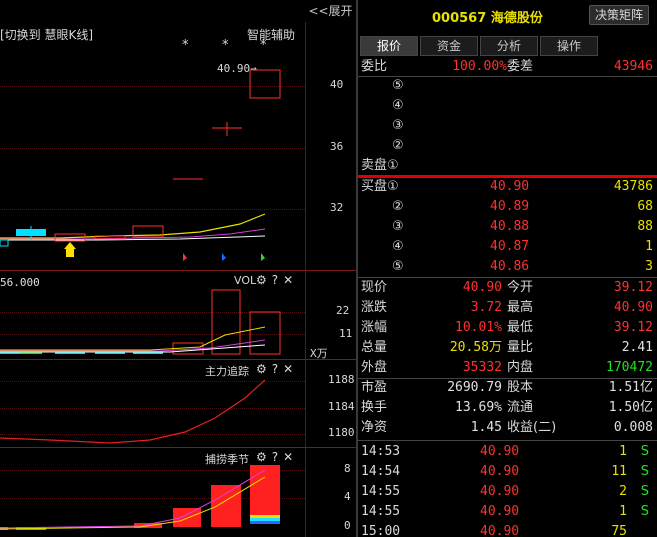 This screenshot has height=537, width=657. I want to click on stock-code: 000567, so click(459, 18).